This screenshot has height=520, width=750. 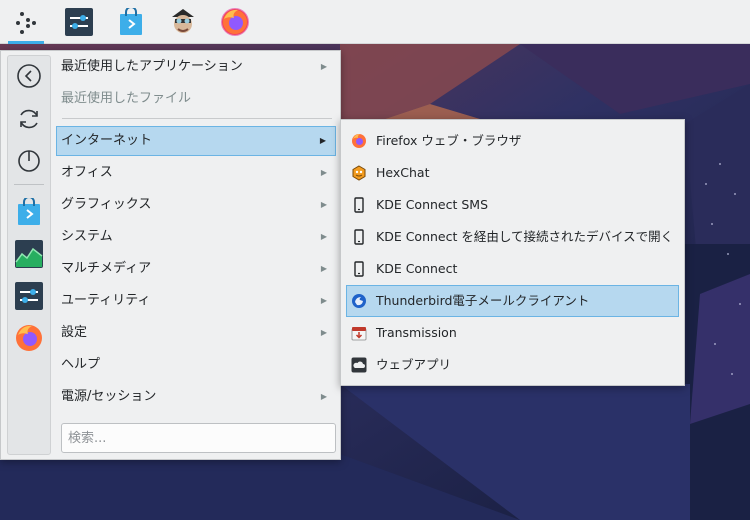 What do you see at coordinates (87, 172) in the screenshot?
I see `menu-item-label: オフィス` at bounding box center [87, 172].